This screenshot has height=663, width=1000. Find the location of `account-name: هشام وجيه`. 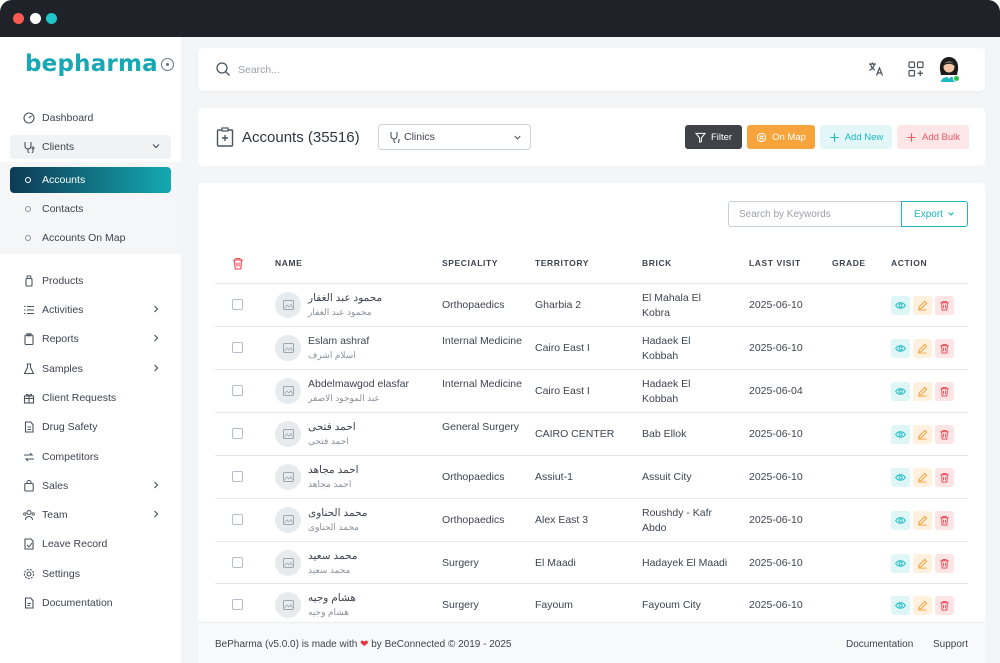

account-name: هشام وجيه is located at coordinates (332, 598).